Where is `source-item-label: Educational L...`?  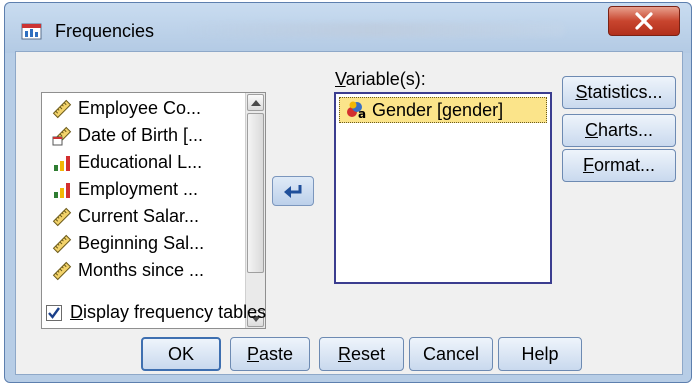 source-item-label: Educational L... is located at coordinates (140, 162).